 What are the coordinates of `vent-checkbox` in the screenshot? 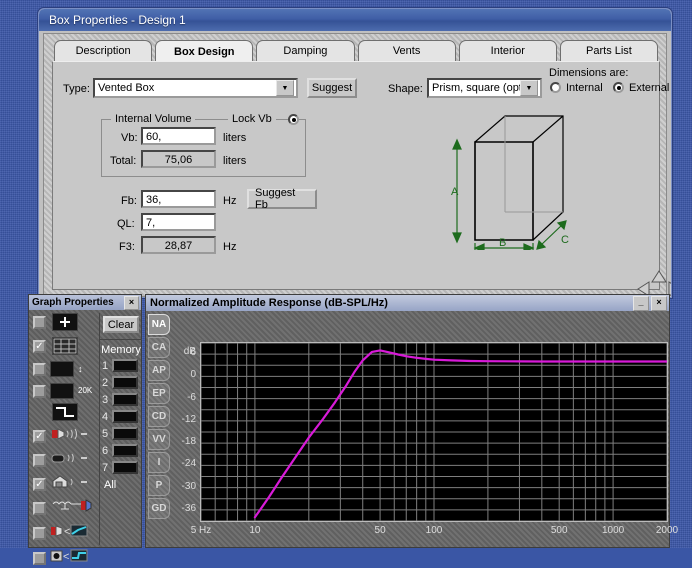 It's located at (39, 460).